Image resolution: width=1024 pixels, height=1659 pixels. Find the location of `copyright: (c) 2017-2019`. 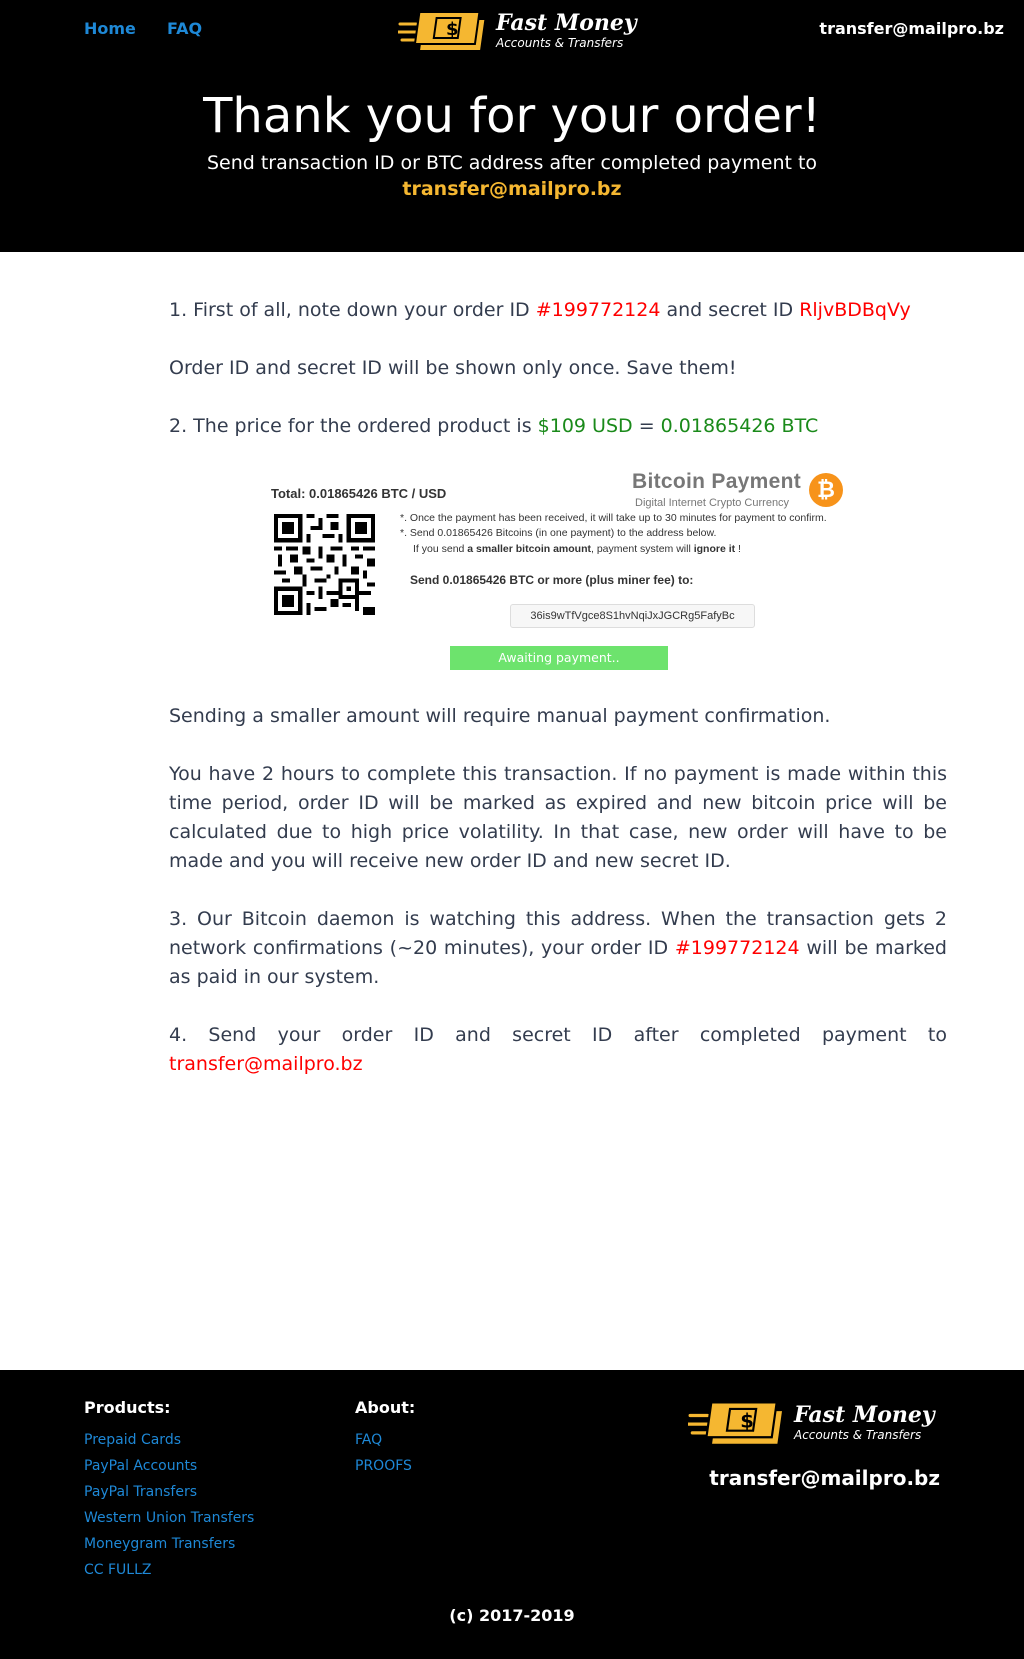

copyright: (c) 2017-2019 is located at coordinates (512, 1615).